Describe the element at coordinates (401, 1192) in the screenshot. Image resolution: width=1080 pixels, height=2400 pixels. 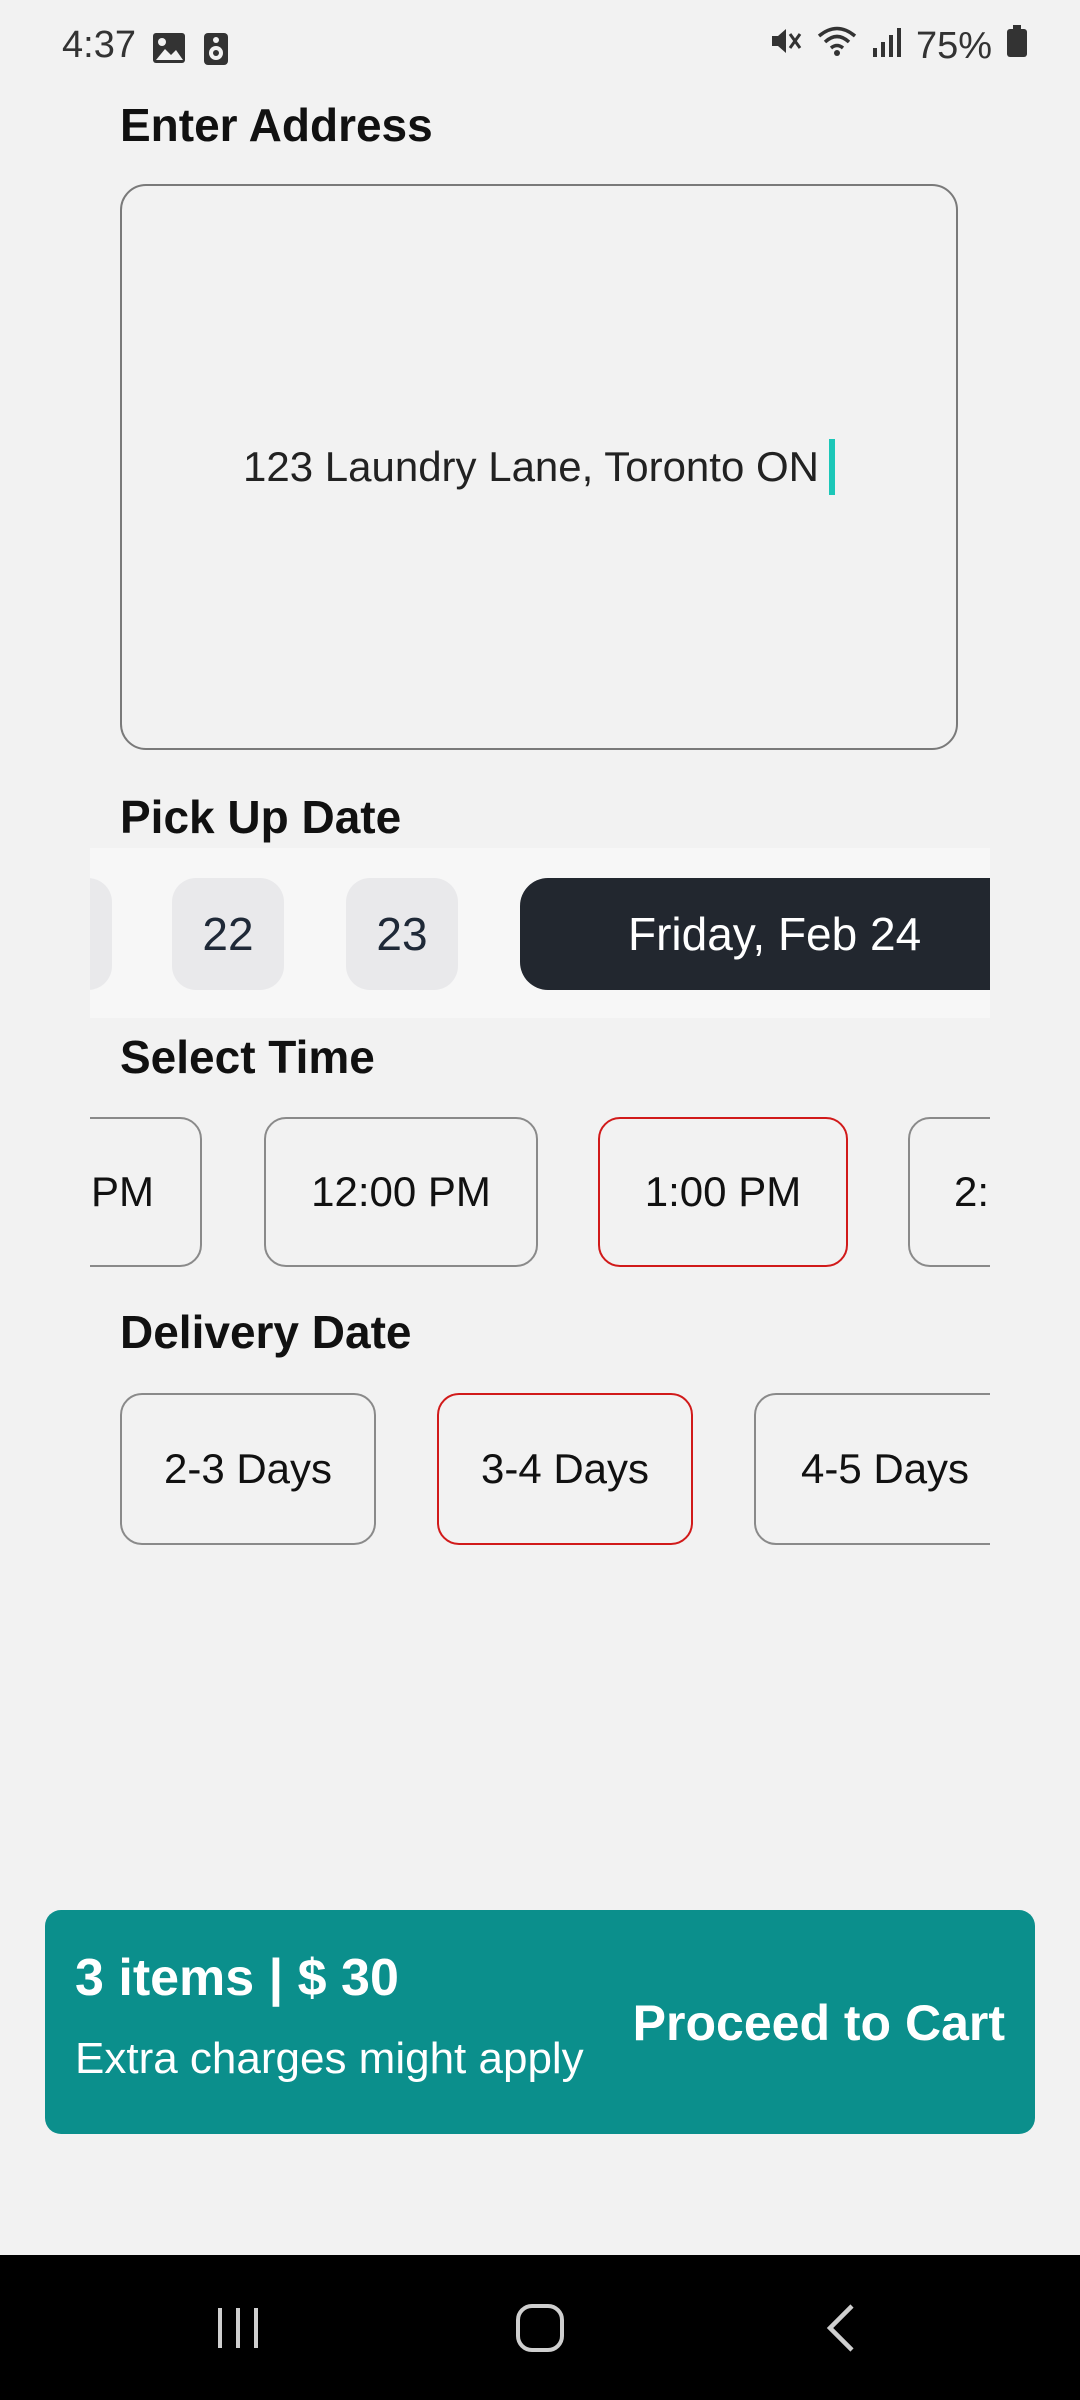
I see `time-slot: 12:00 PM` at that location.